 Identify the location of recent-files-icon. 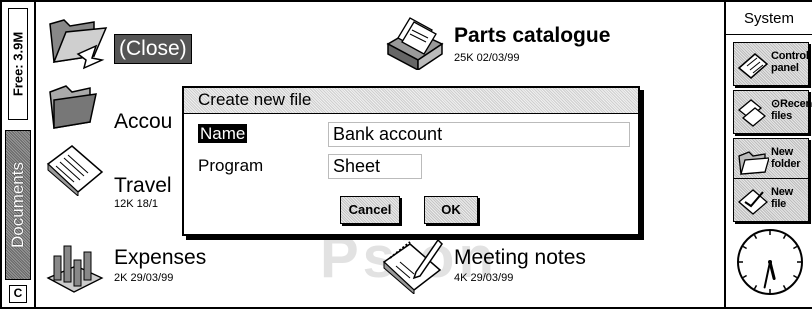
(752, 113).